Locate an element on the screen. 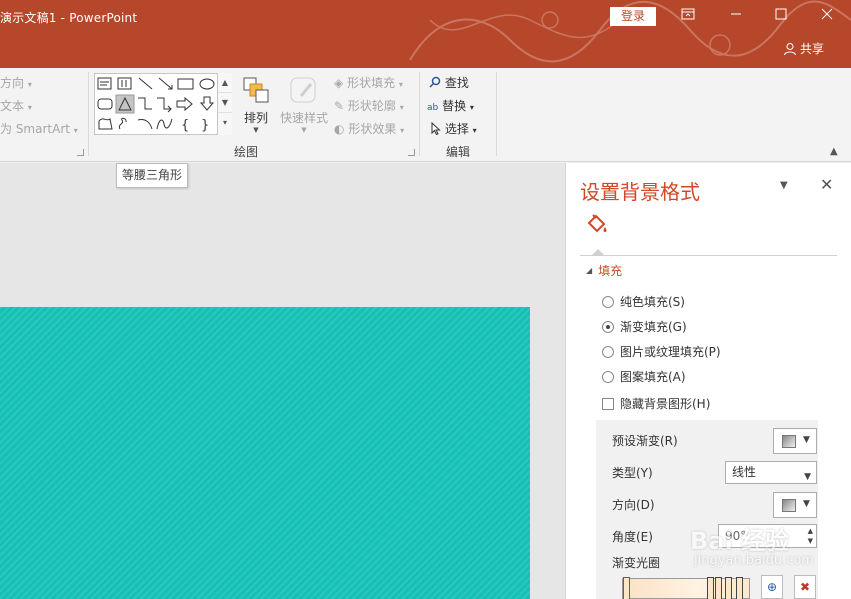 The image size is (851, 599). pane-options-dropdown-icon: ▼ is located at coordinates (784, 185).